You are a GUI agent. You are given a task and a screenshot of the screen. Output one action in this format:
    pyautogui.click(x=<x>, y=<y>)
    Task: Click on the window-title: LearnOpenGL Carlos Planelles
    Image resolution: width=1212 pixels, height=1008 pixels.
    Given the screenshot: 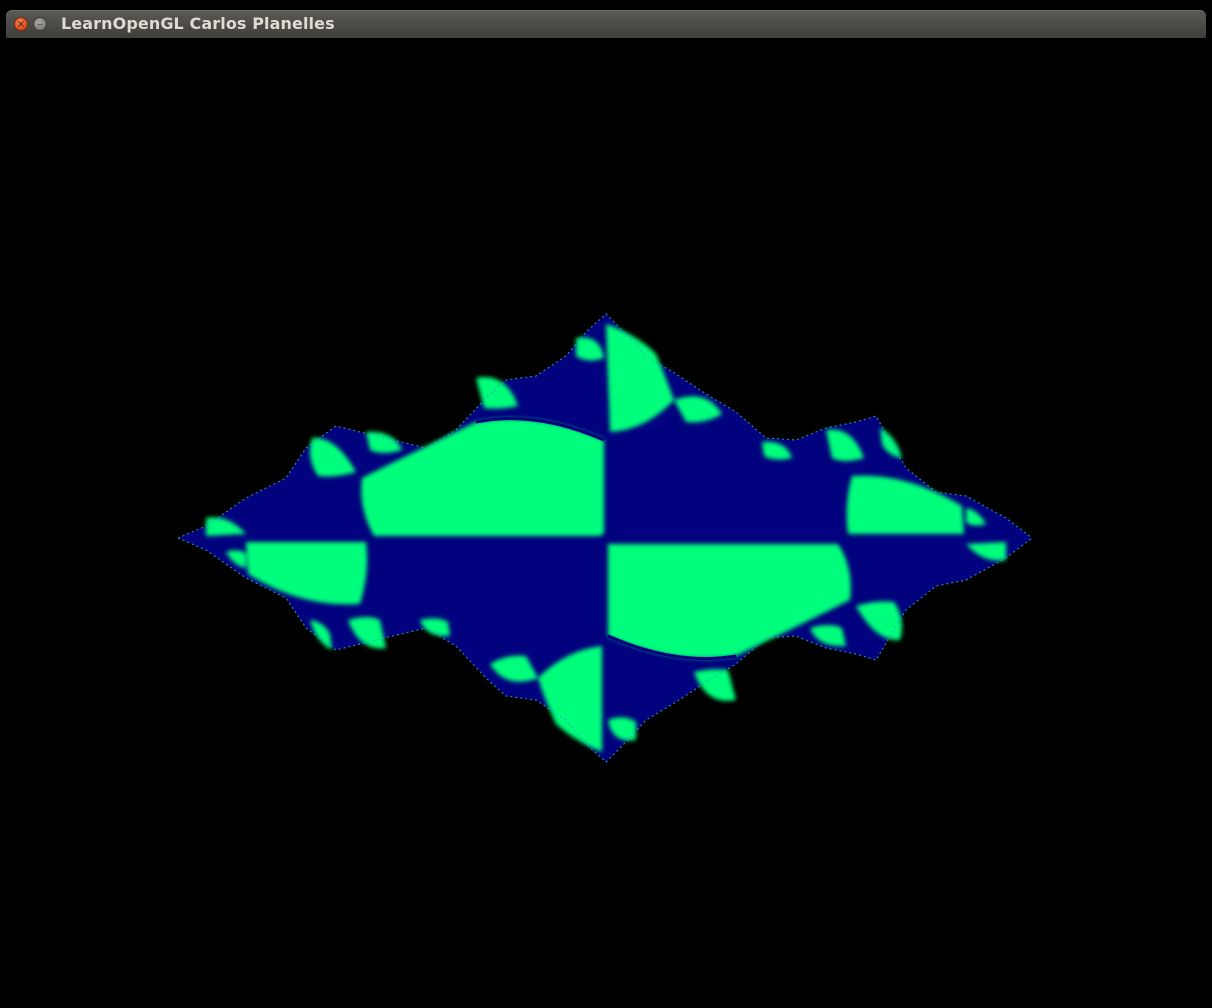 What is the action you would take?
    pyautogui.click(x=198, y=23)
    